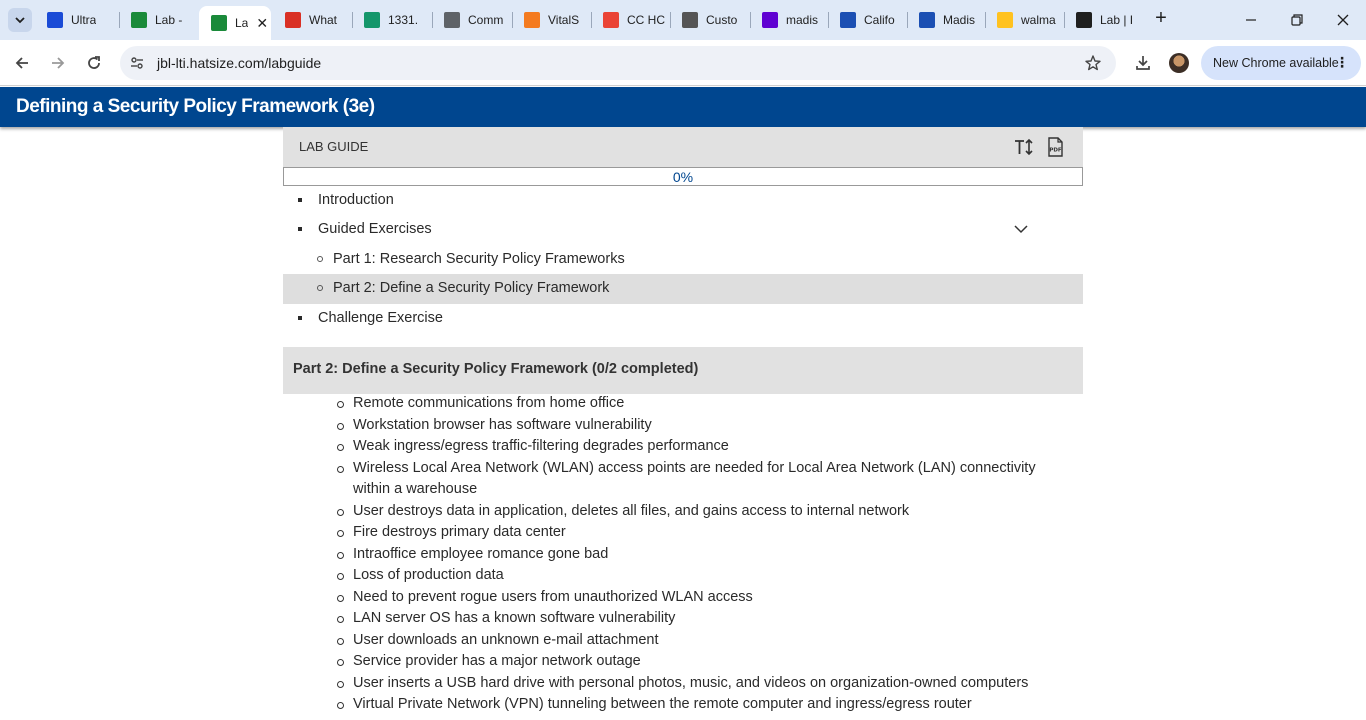  I want to click on more-menu-icon: ⋮, so click(1342, 62).